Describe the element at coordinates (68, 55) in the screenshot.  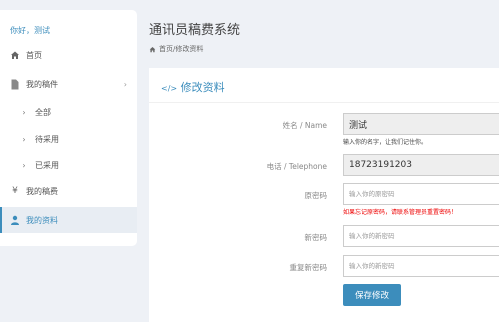
I see `sidebar-item-home: 首页` at that location.